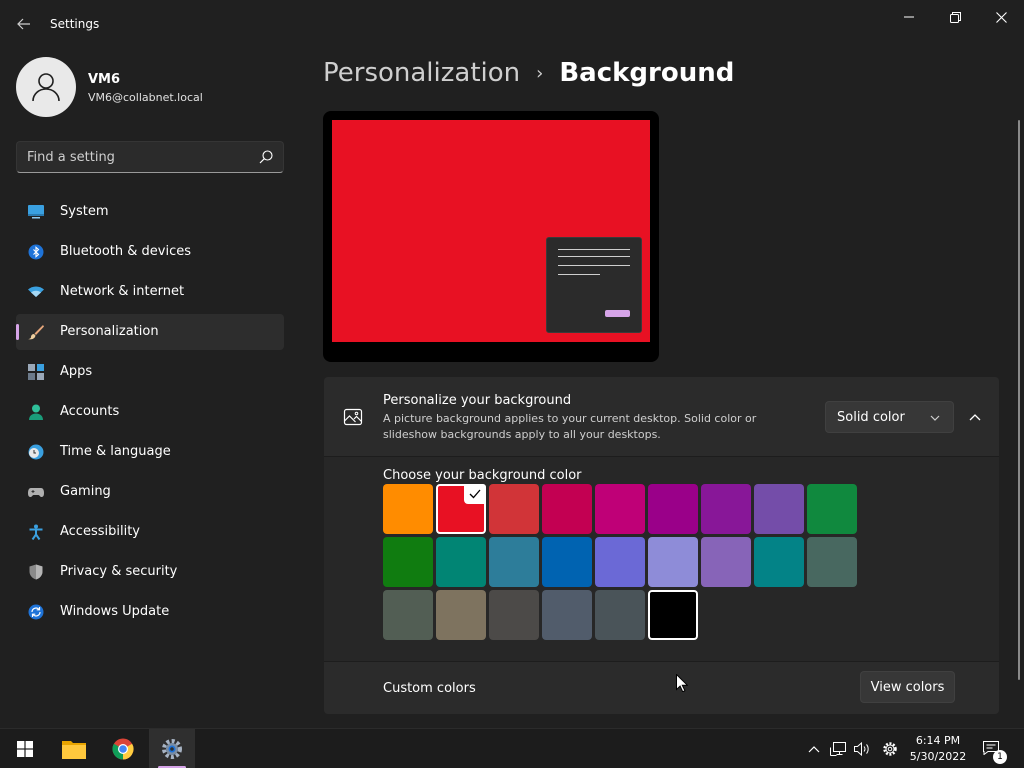 Image resolution: width=1024 pixels, height=768 pixels. What do you see at coordinates (36, 532) in the screenshot?
I see `accessibility-icon` at bounding box center [36, 532].